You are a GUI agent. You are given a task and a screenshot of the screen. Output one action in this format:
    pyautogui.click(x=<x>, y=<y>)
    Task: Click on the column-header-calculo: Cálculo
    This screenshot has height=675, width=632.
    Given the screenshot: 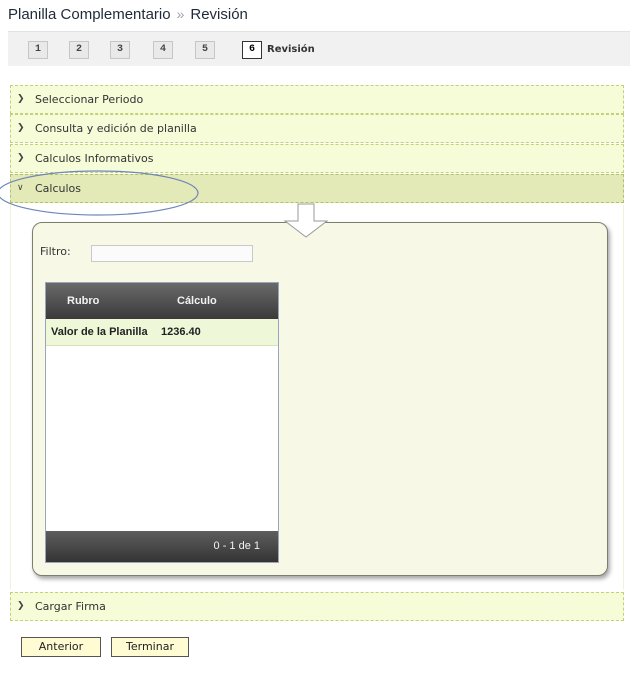 What is the action you would take?
    pyautogui.click(x=197, y=301)
    